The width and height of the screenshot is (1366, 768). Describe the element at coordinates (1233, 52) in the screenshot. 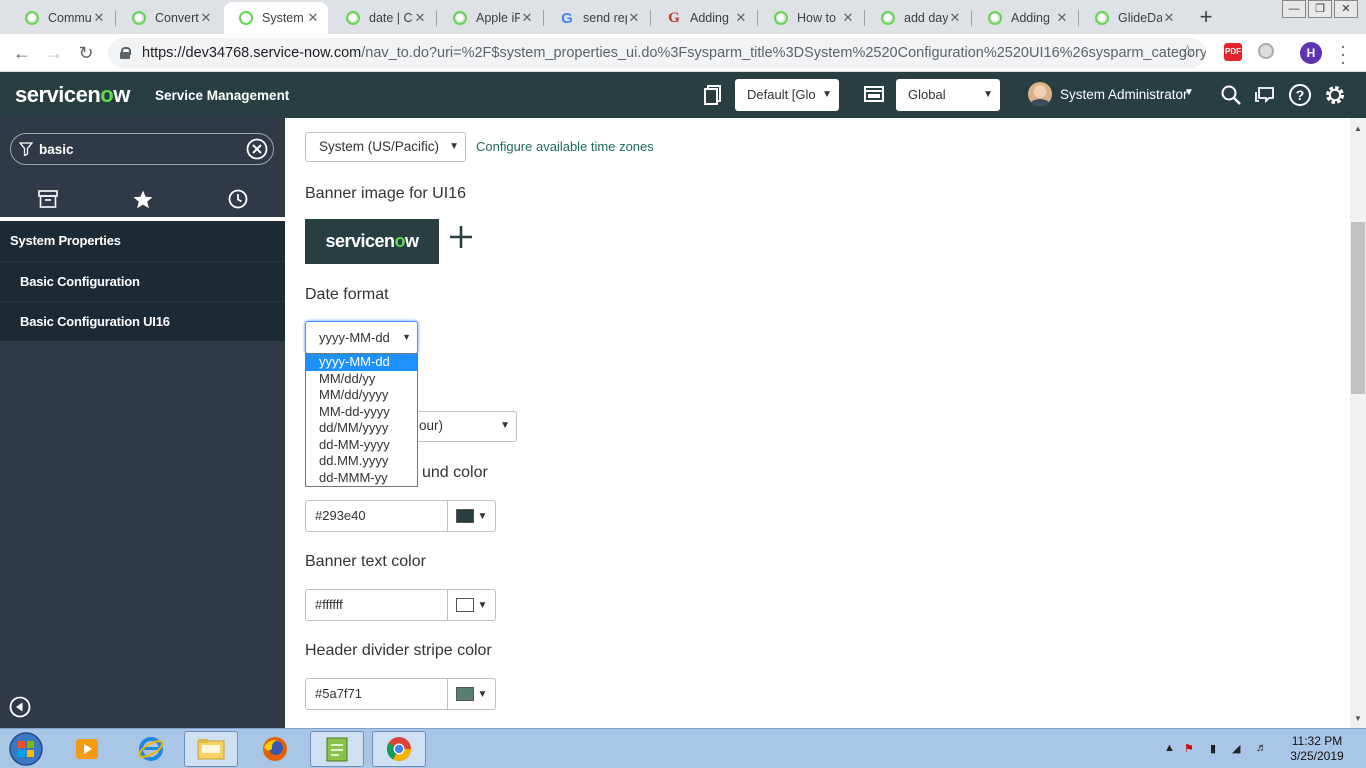

I see `pdf-extension-icon: PDF` at that location.